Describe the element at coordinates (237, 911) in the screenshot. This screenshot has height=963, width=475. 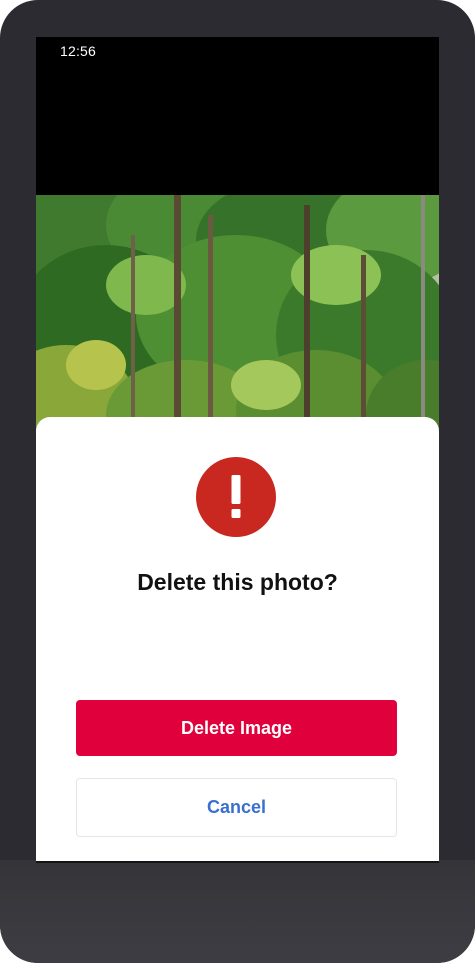
I see `phone-bezel-bottom` at that location.